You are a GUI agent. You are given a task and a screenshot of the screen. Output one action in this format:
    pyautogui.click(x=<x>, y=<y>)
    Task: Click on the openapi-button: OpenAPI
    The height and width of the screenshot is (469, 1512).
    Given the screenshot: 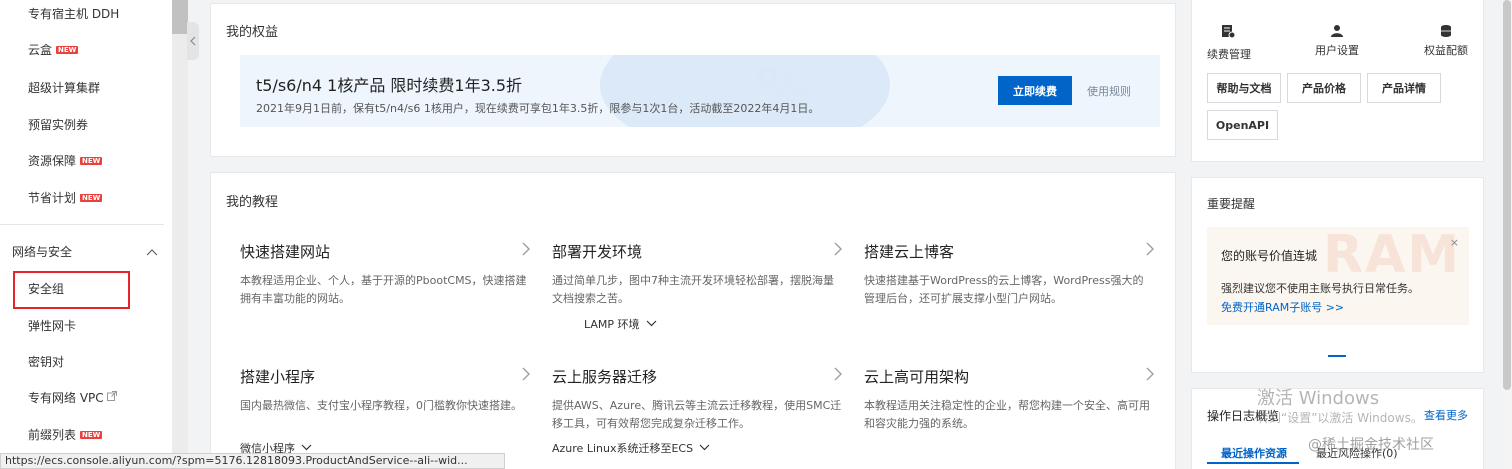 What is the action you would take?
    pyautogui.click(x=1242, y=125)
    